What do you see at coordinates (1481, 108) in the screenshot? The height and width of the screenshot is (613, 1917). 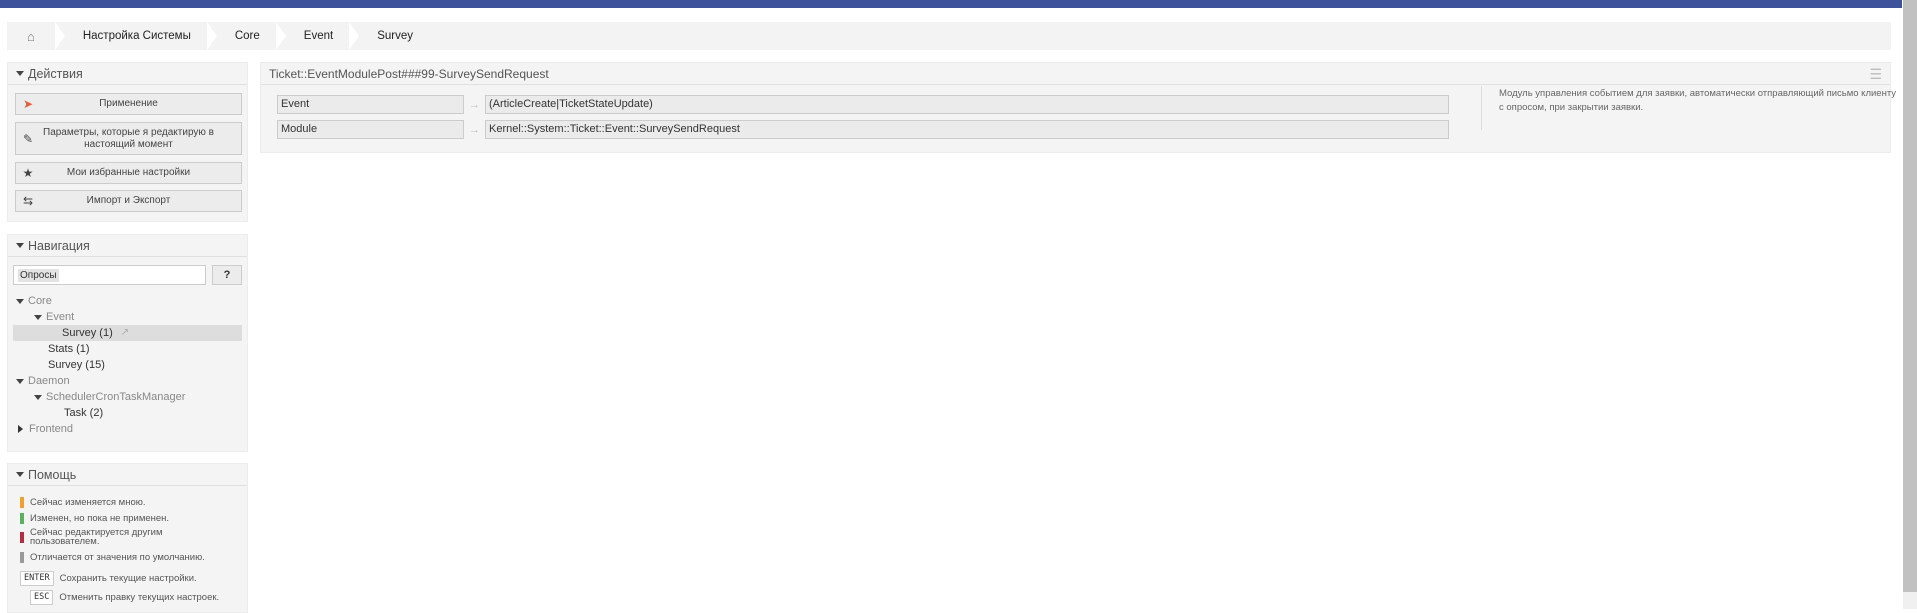 I see `divider` at bounding box center [1481, 108].